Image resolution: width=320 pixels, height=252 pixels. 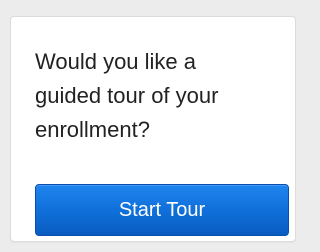 I want to click on tour-prompt-line-2: guided tour of your, so click(x=127, y=95).